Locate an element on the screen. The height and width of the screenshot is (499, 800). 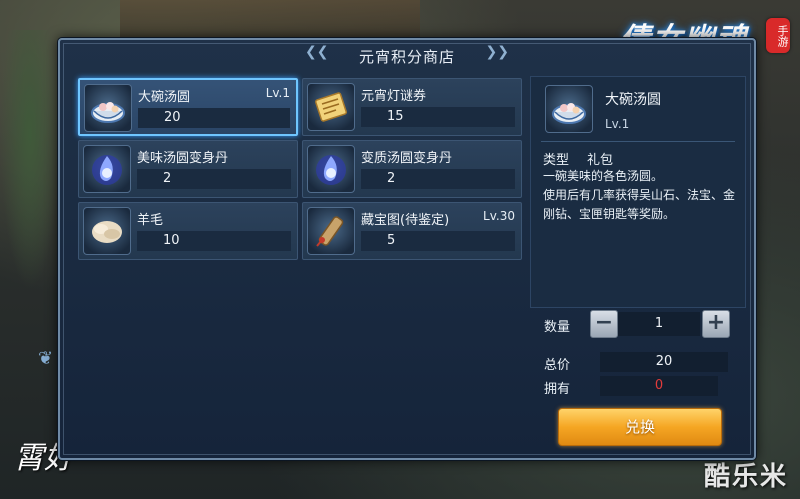
quantity-increase-button: + is located at coordinates (716, 324).